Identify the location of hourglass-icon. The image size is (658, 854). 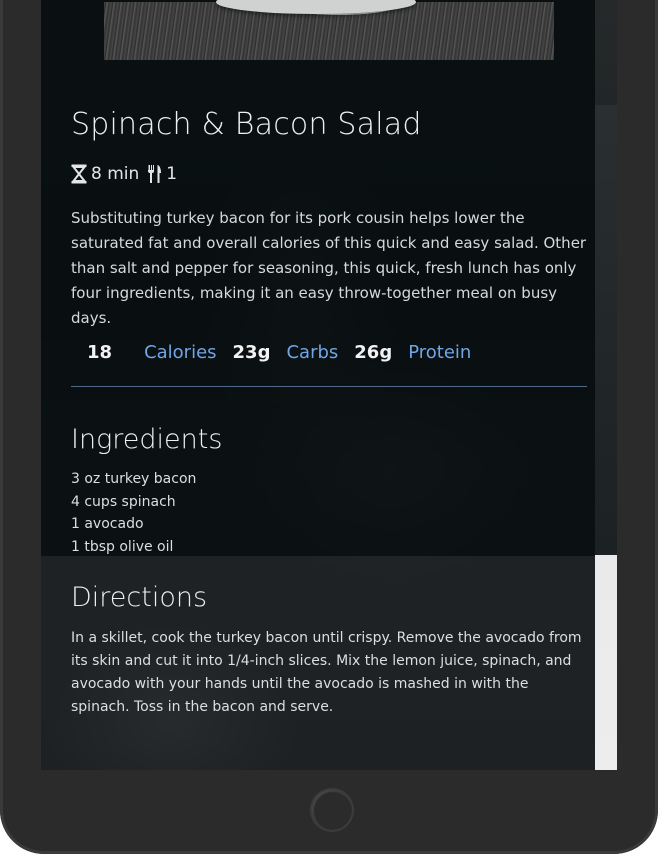
(79, 174).